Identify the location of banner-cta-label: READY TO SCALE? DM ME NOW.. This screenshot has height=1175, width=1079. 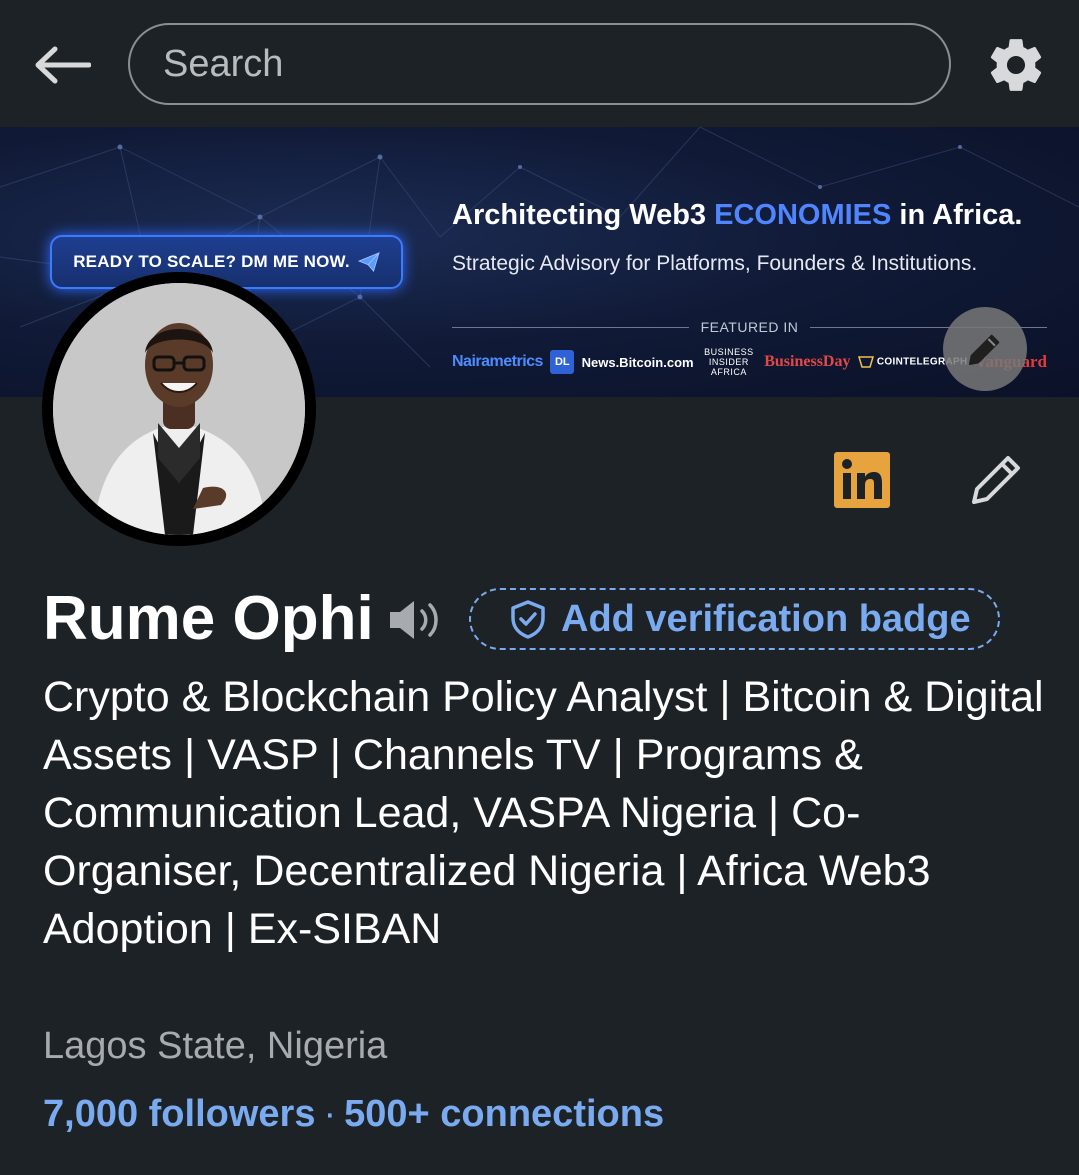
(211, 261).